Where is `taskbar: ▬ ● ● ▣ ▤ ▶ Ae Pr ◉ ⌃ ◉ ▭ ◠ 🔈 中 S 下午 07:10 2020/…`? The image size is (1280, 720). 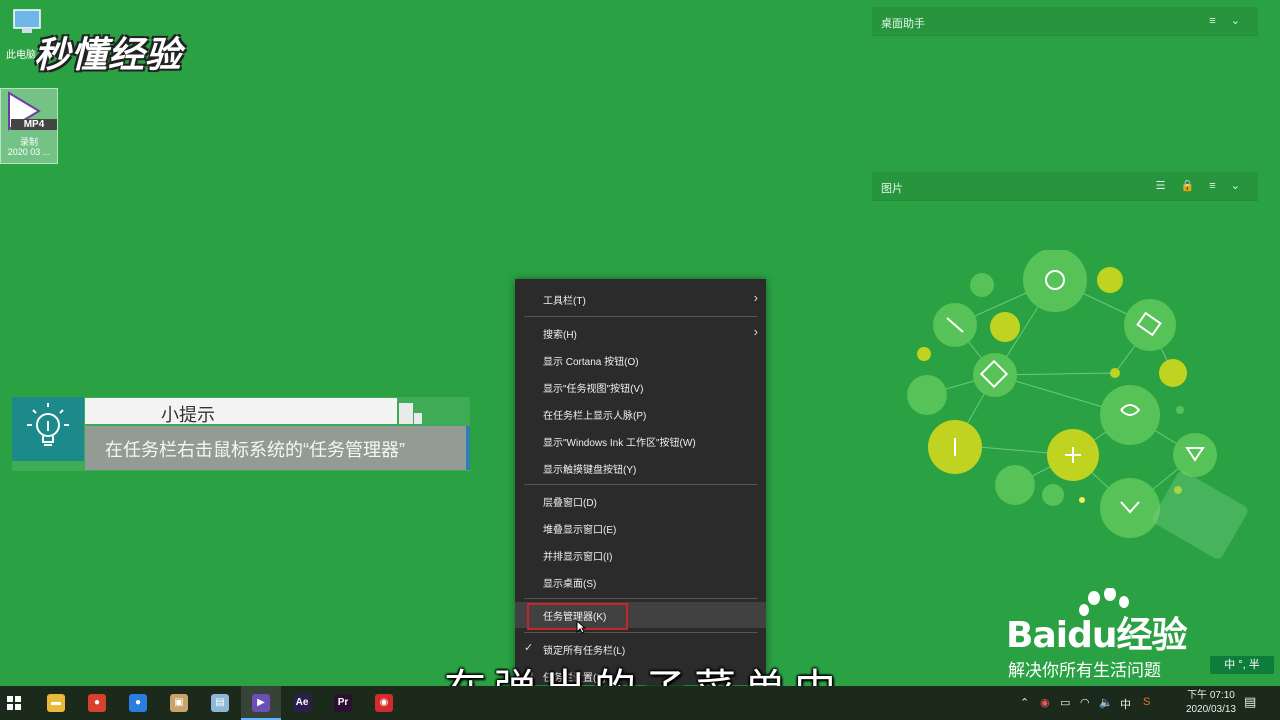 taskbar: ▬ ● ● ▣ ▤ ▶ Ae Pr ◉ ⌃ ◉ ▭ ◠ 🔈 中 S 下午 07:10 2020/… is located at coordinates (640, 703).